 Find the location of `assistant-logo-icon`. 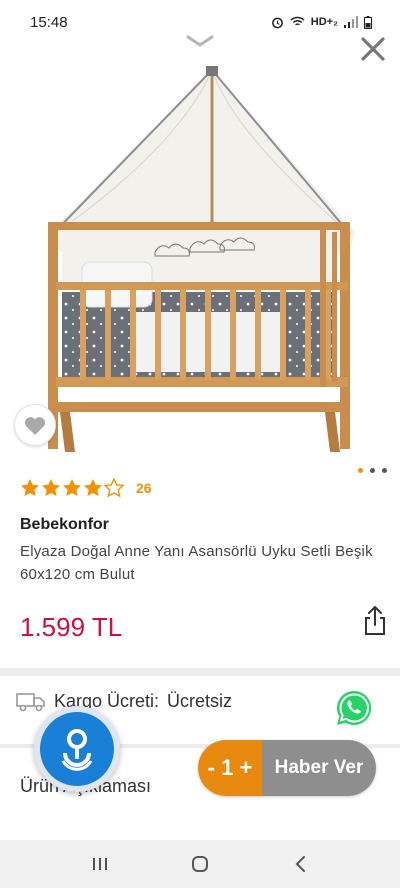

assistant-logo-icon is located at coordinates (77, 750).